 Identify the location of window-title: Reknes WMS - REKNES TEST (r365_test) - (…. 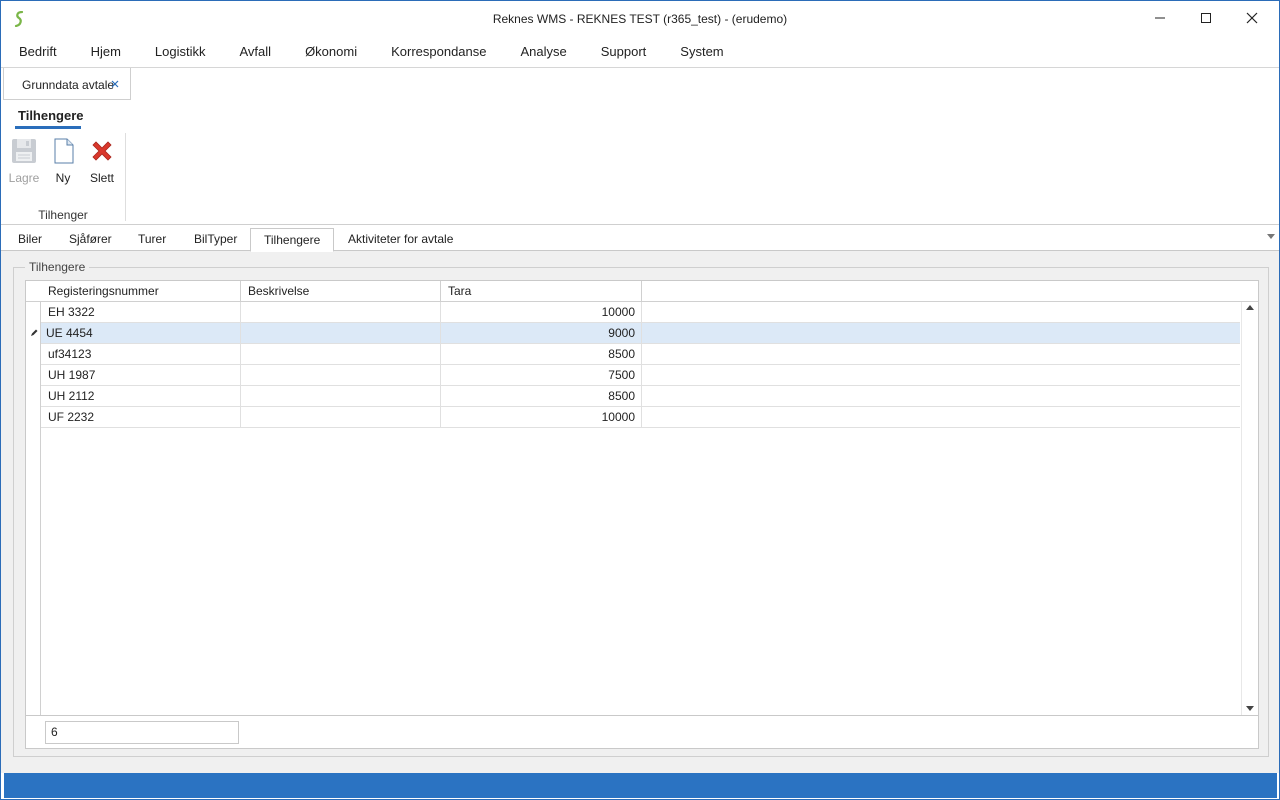
(640, 19).